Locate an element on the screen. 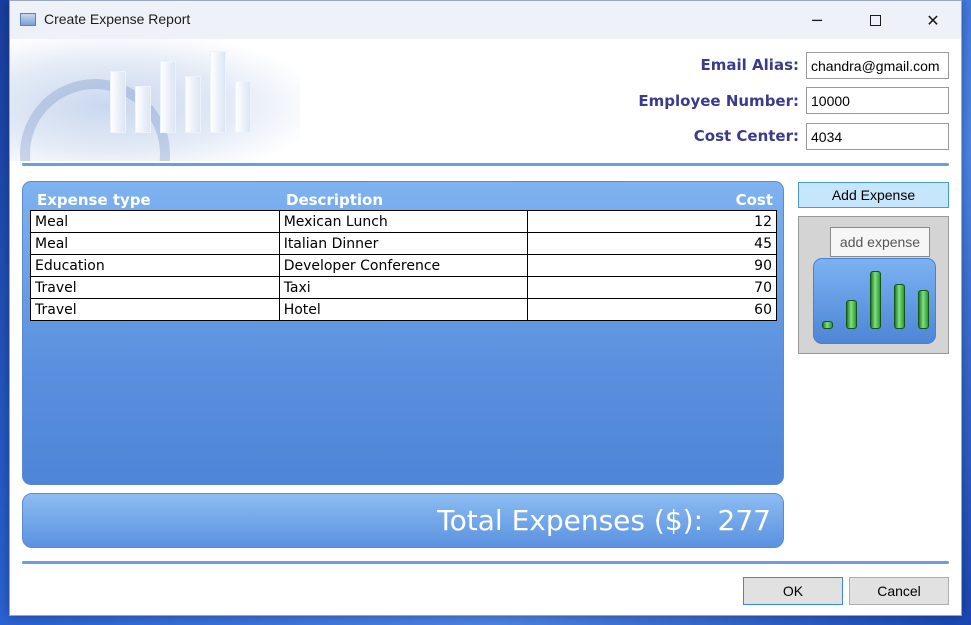 The height and width of the screenshot is (625, 971). cost-center-label: Cost Center: is located at coordinates (746, 136).